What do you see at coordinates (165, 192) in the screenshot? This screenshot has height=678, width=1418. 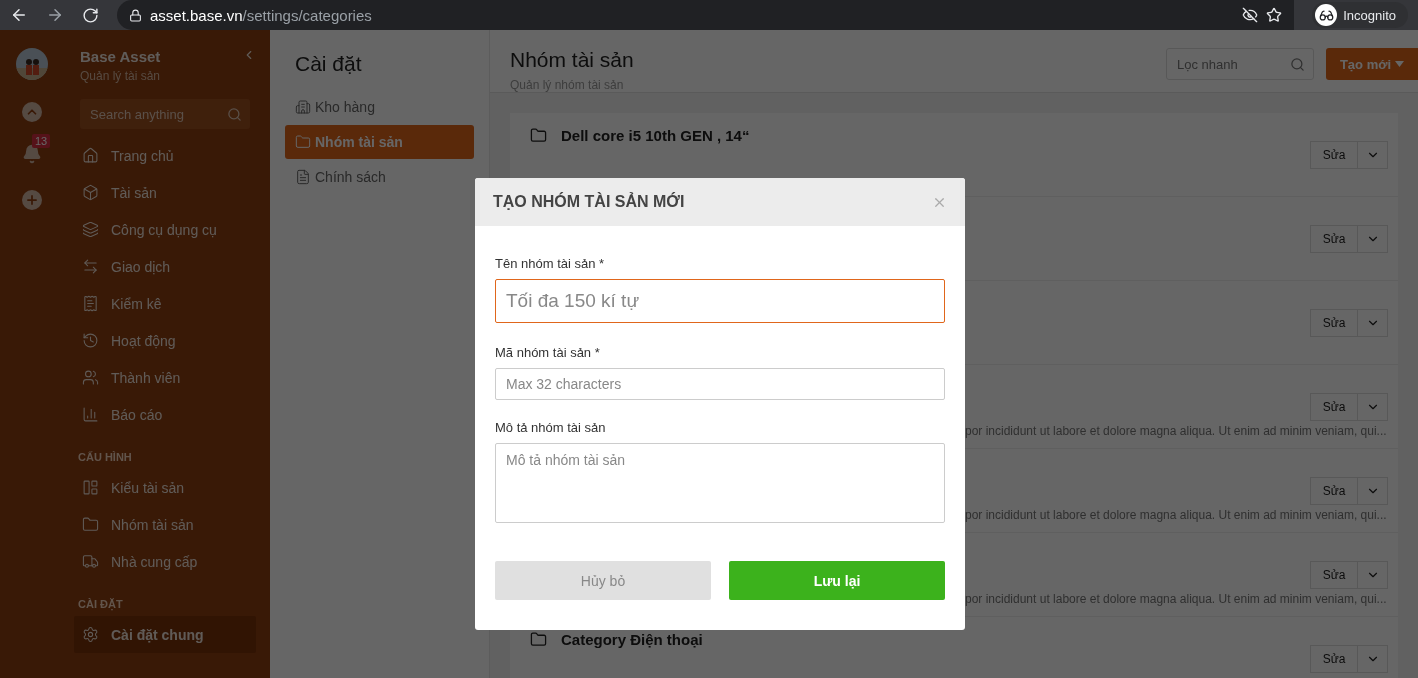 I see `nav-item: Tài sản` at bounding box center [165, 192].